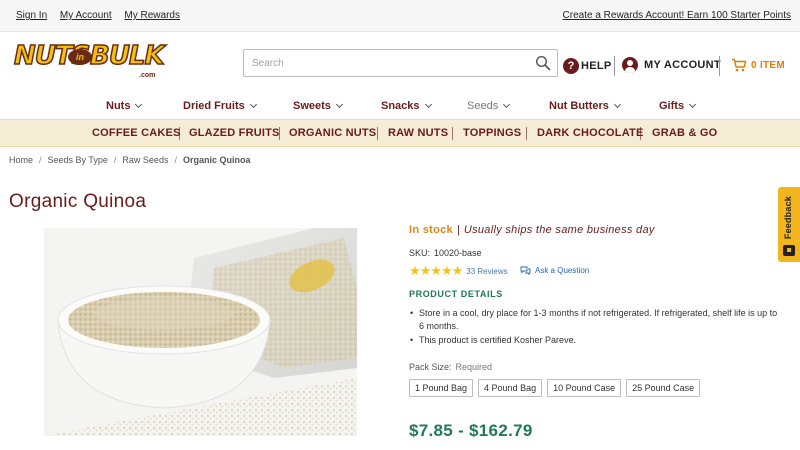 The width and height of the screenshot is (800, 450). What do you see at coordinates (486, 271) in the screenshot?
I see `reviews-link: 33 Reviews` at bounding box center [486, 271].